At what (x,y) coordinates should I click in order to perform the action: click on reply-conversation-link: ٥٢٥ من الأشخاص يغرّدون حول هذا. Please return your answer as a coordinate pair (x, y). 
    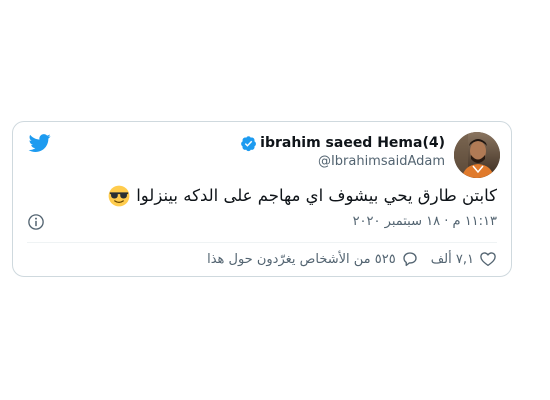
    Looking at the image, I should click on (313, 259).